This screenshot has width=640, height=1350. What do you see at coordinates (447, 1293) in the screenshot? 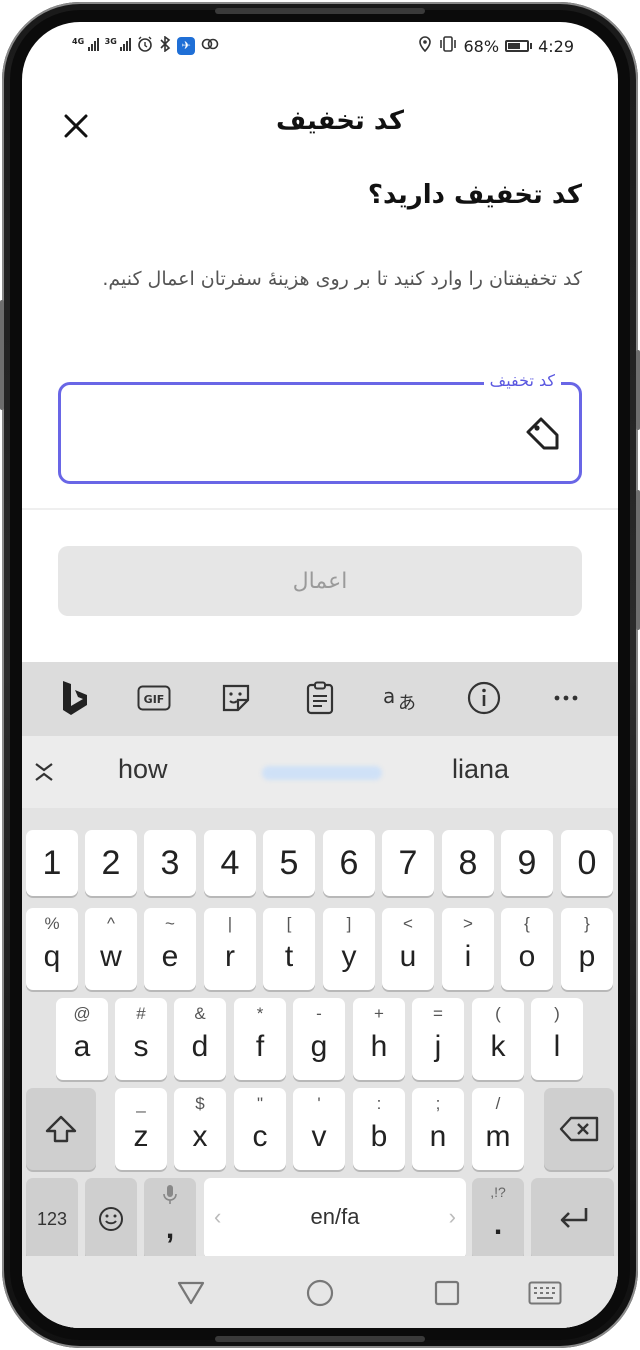
I see `recents-icon` at bounding box center [447, 1293].